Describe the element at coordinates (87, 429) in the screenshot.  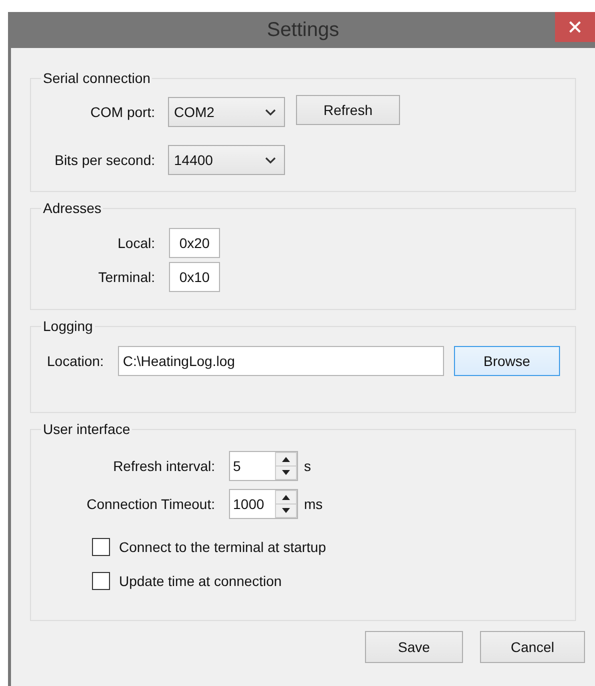
I see `group-title: User interface` at that location.